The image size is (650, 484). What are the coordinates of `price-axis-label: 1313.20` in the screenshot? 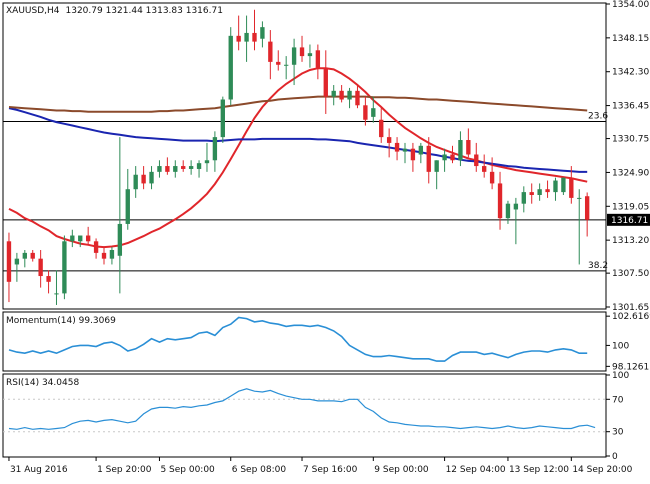 It's located at (630, 241).